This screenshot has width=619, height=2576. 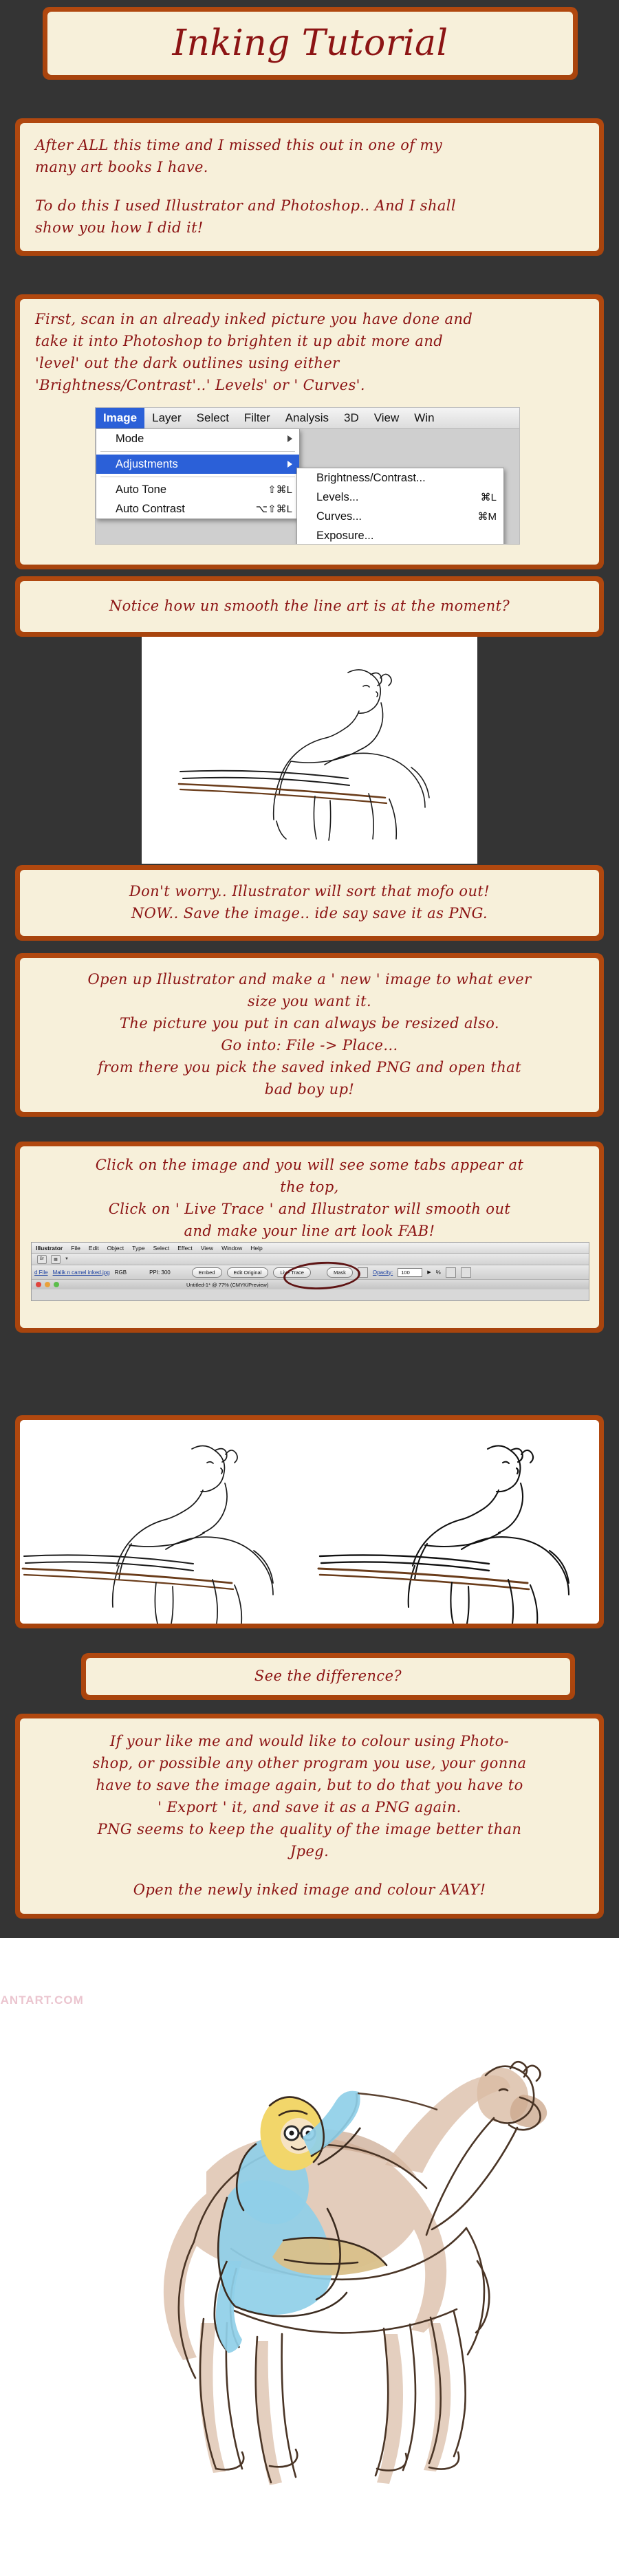 I want to click on menu-illustrator: Illustrator, so click(x=50, y=1248).